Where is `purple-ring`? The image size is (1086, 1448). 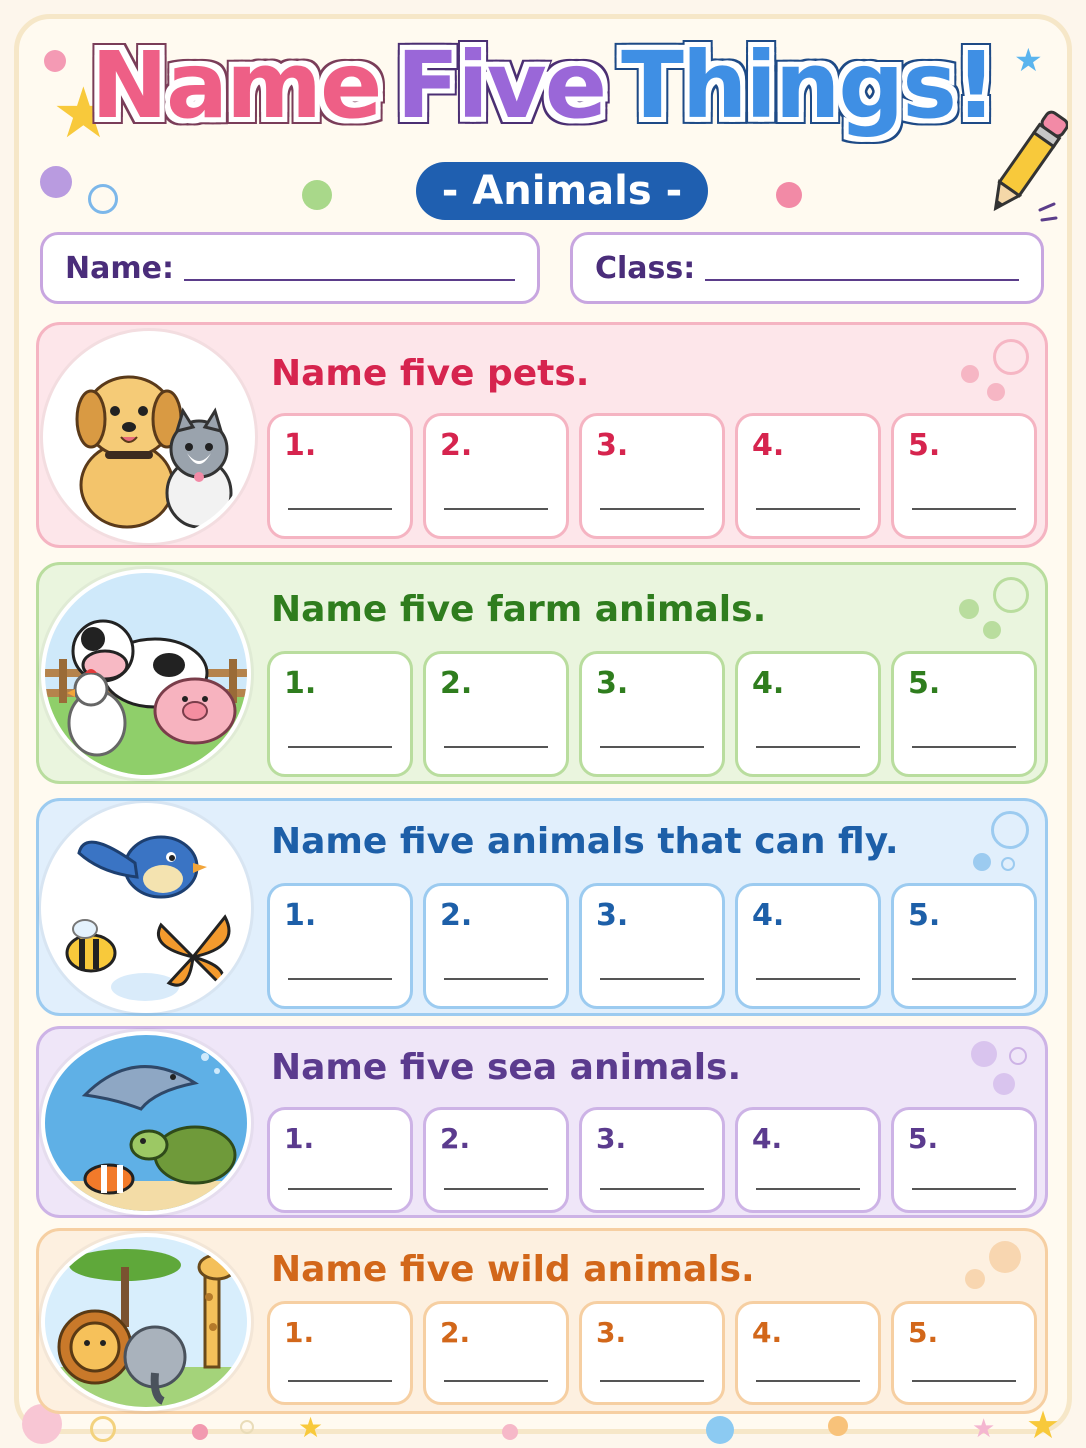 purple-ring is located at coordinates (1018, 1056).